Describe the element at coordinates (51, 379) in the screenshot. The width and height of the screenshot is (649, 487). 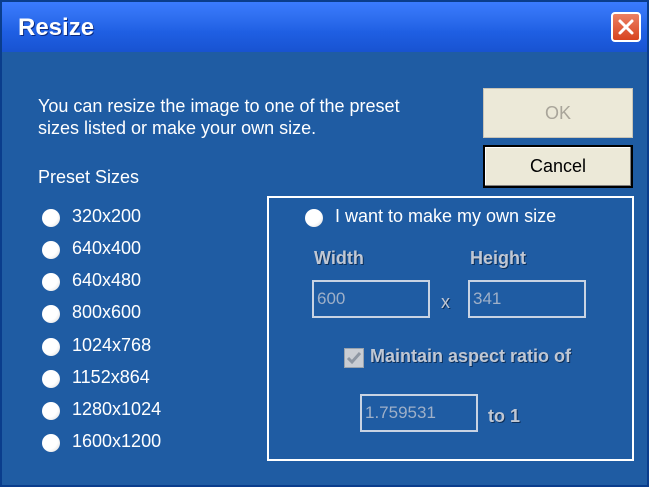
I see `preset-radio-1152x864` at that location.